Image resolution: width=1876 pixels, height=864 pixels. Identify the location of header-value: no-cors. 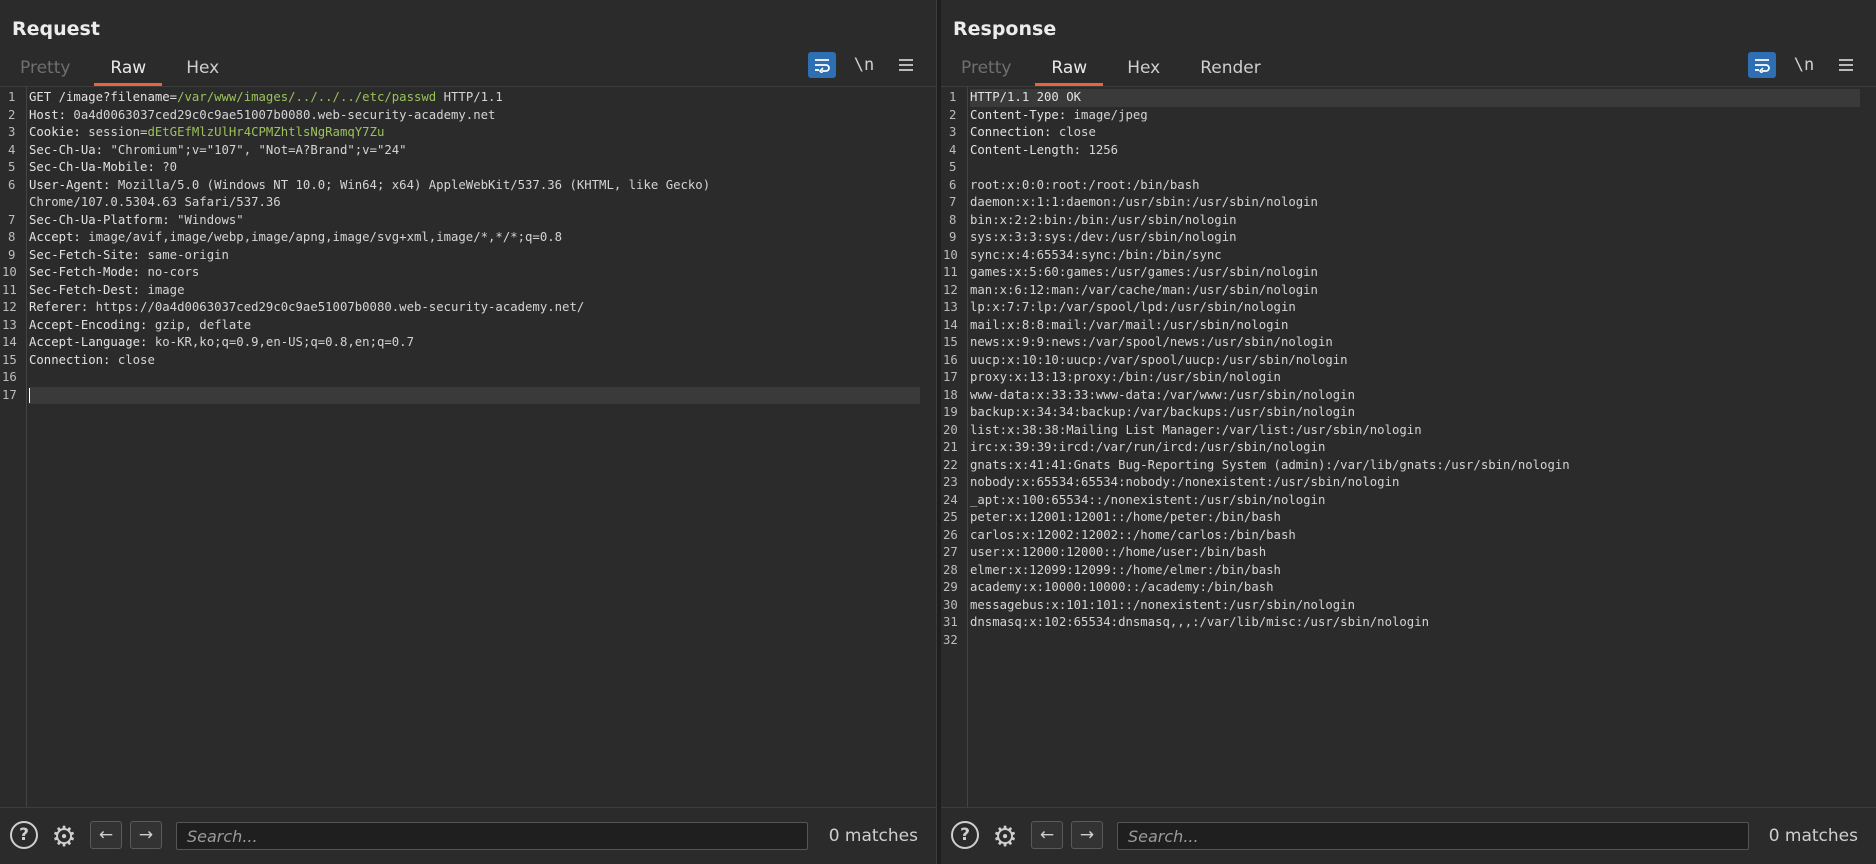
(170, 272).